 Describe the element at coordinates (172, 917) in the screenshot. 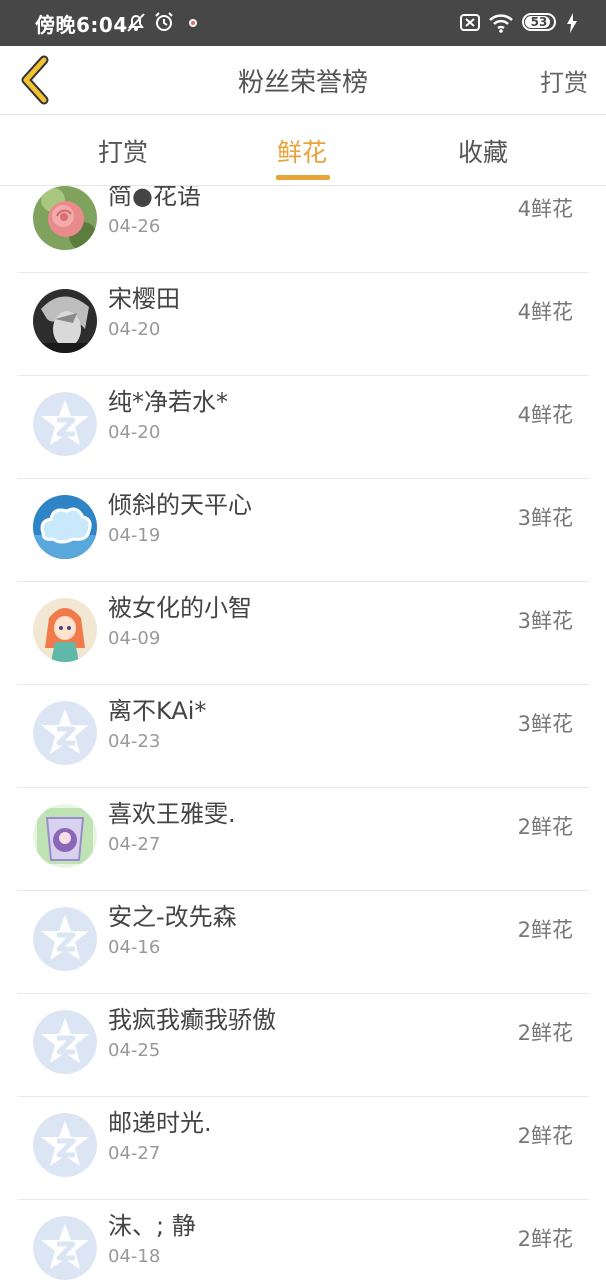

I see `fan-name: 安之-改先森` at that location.